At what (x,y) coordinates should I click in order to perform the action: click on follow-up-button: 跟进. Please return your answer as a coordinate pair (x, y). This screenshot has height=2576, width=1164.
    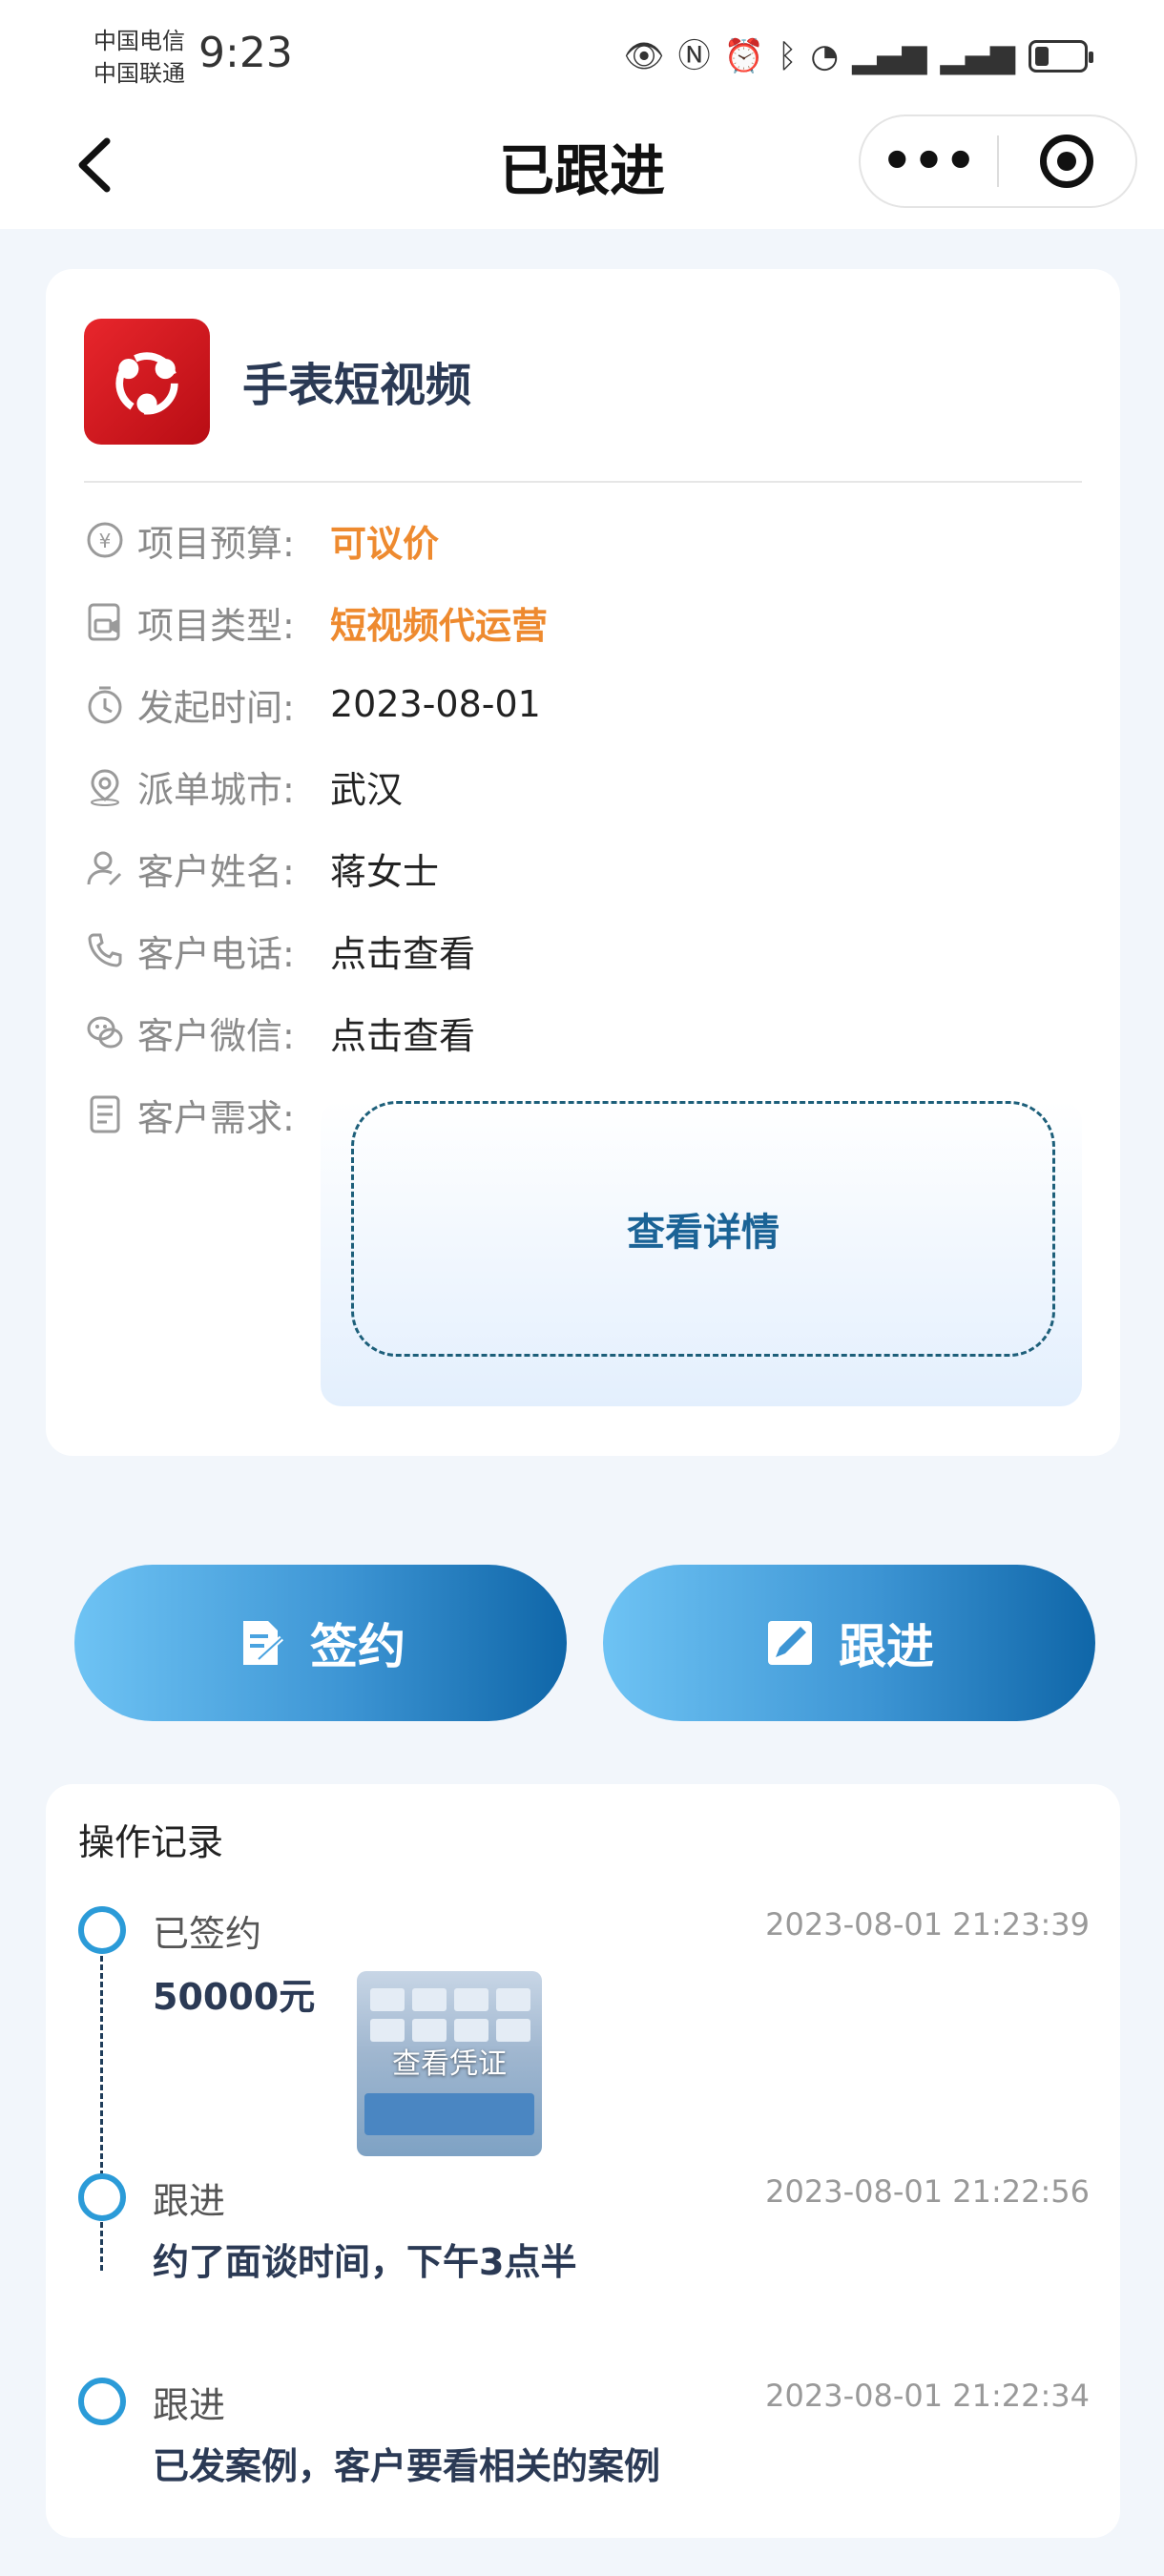
    Looking at the image, I should click on (849, 1643).